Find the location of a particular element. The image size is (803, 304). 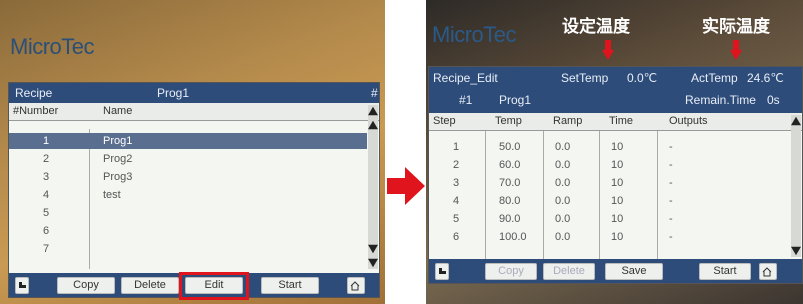

remain-time-label: Remain.Time is located at coordinates (720, 100).